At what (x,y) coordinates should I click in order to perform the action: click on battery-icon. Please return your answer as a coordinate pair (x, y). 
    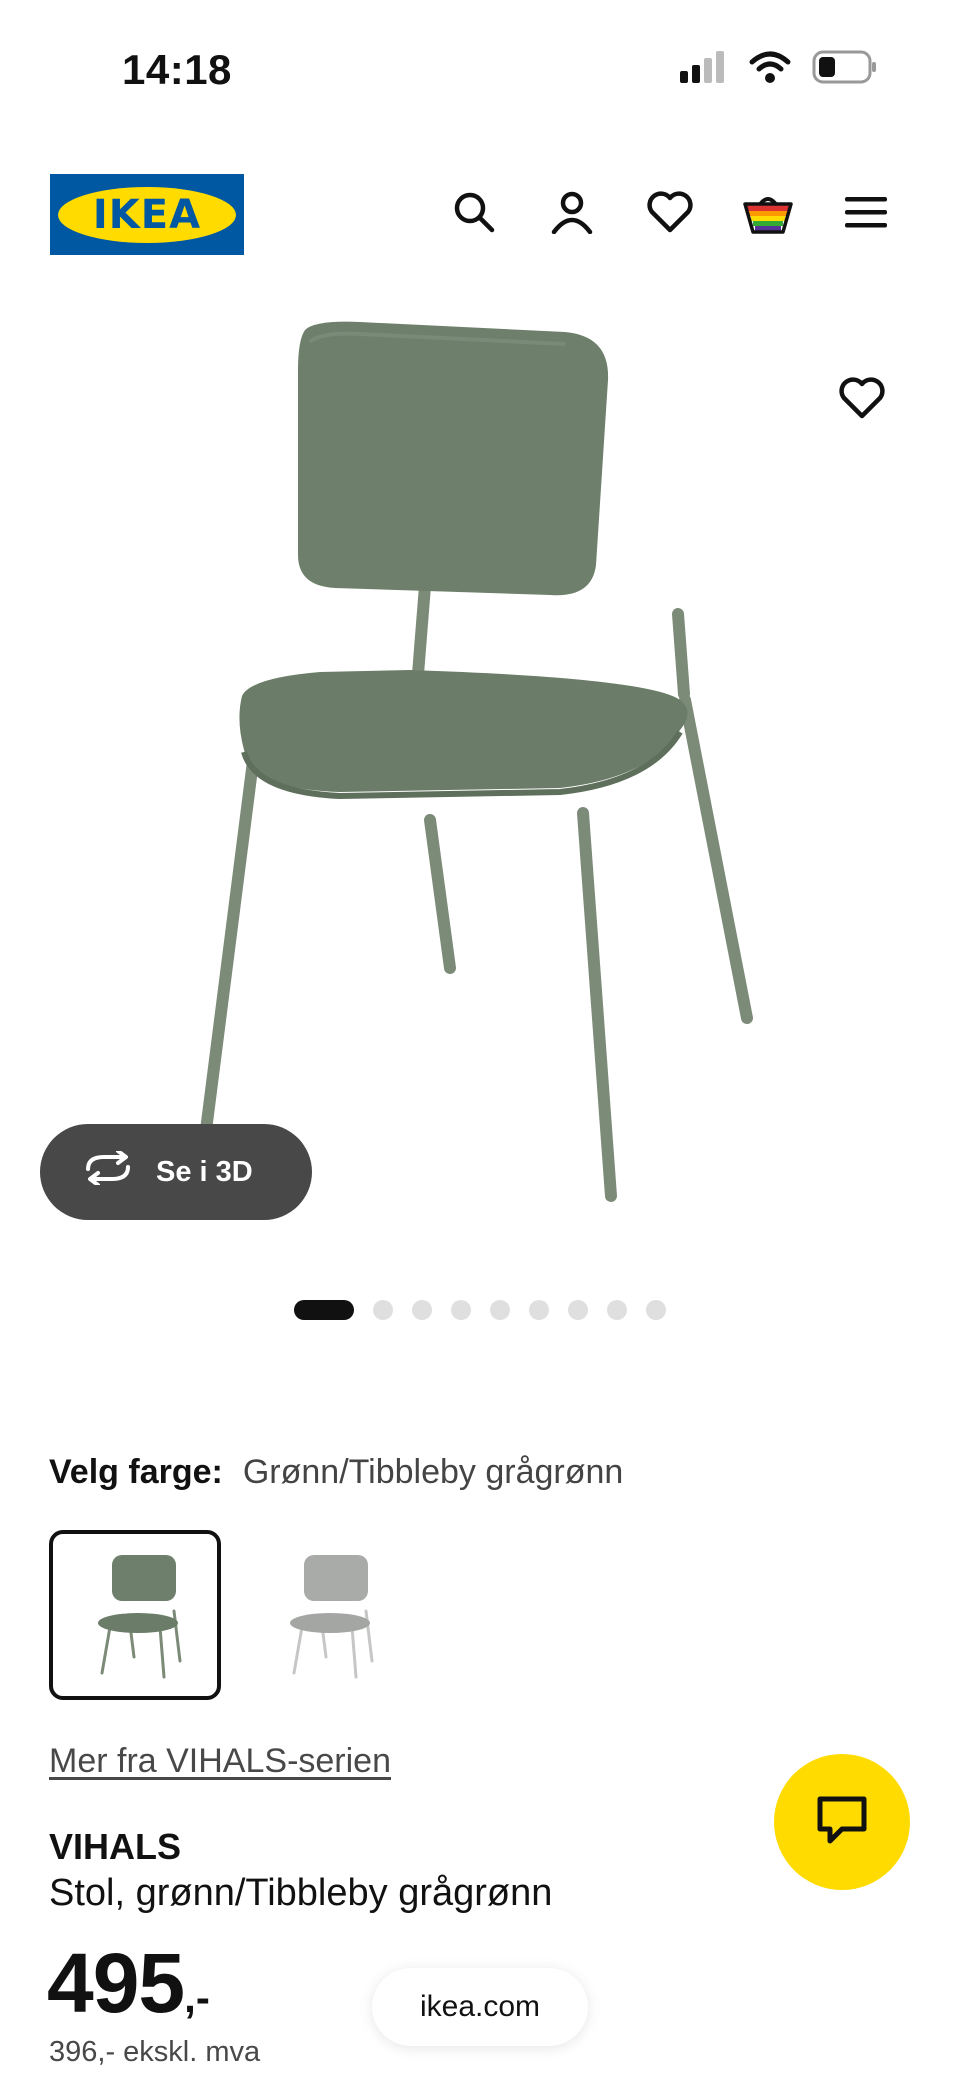
    Looking at the image, I should click on (845, 69).